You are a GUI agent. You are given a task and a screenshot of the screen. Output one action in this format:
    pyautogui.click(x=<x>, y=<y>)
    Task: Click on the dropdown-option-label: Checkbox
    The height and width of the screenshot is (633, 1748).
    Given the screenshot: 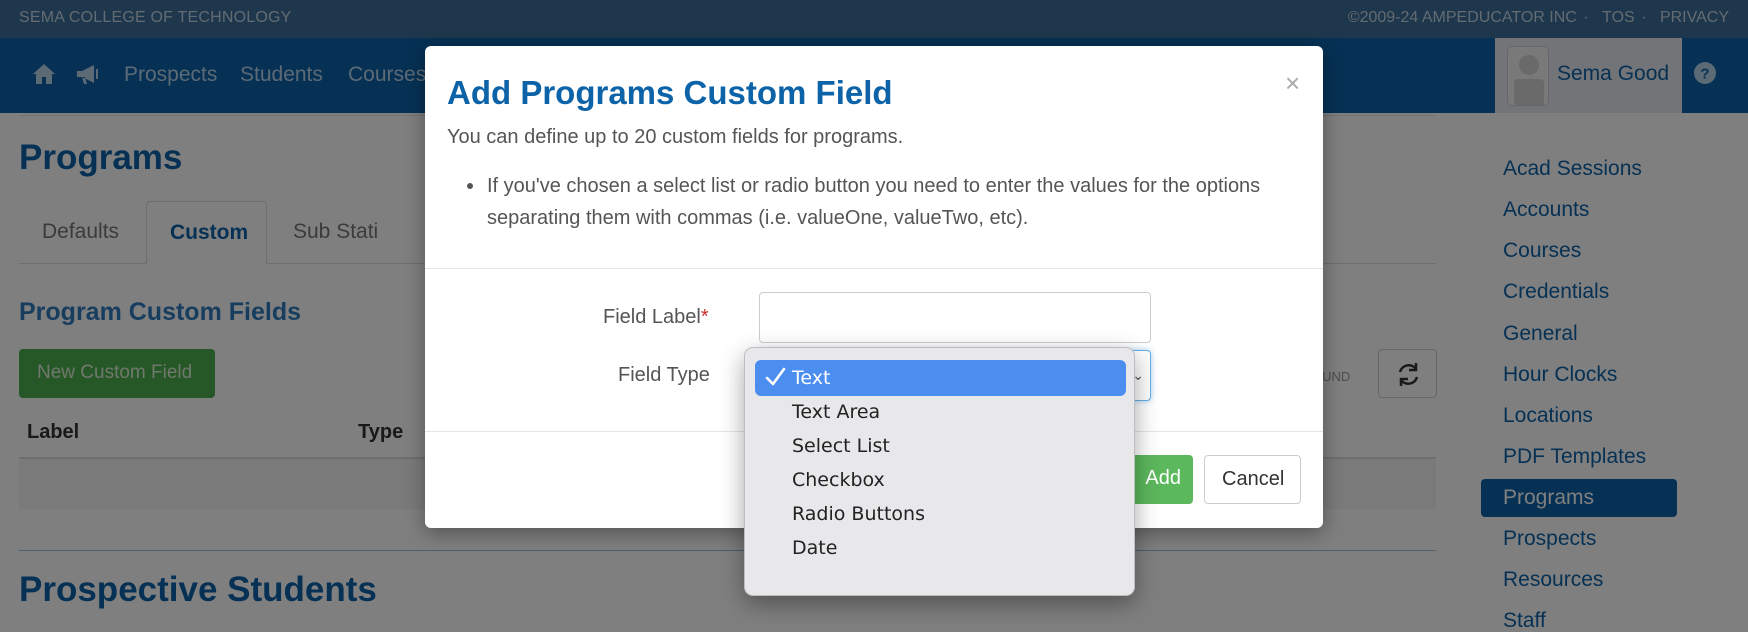 What is the action you would take?
    pyautogui.click(x=838, y=480)
    